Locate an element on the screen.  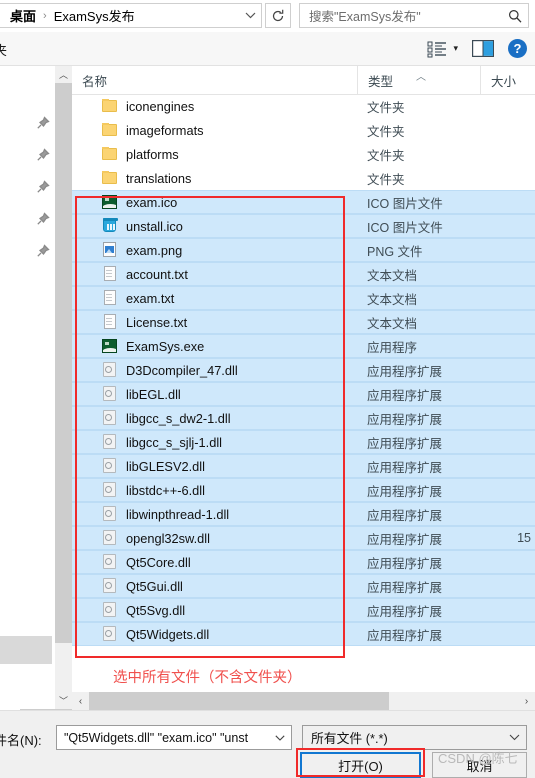
table-row: exam.ico ICO 图片文件 is located at coordinates (303, 202).